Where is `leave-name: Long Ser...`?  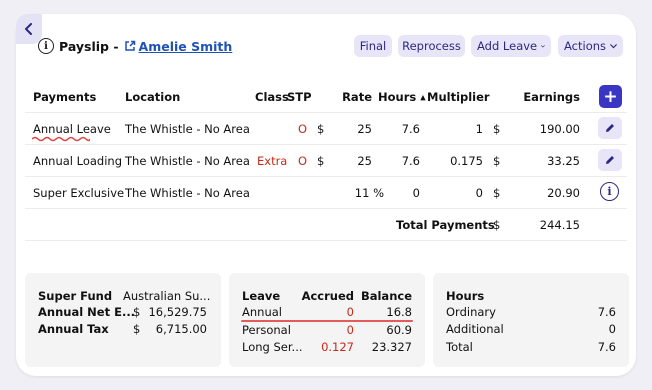
leave-name: Long Ser... is located at coordinates (272, 347).